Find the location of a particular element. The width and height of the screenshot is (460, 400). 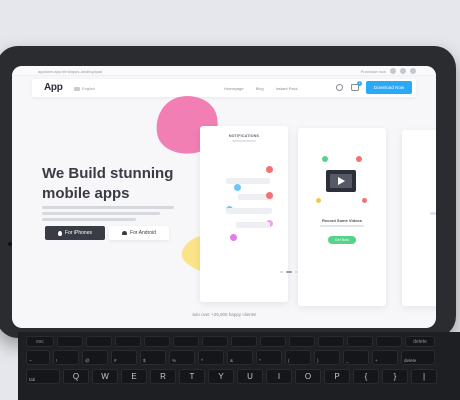

purchase-link: Purchase now is located at coordinates (373, 71).